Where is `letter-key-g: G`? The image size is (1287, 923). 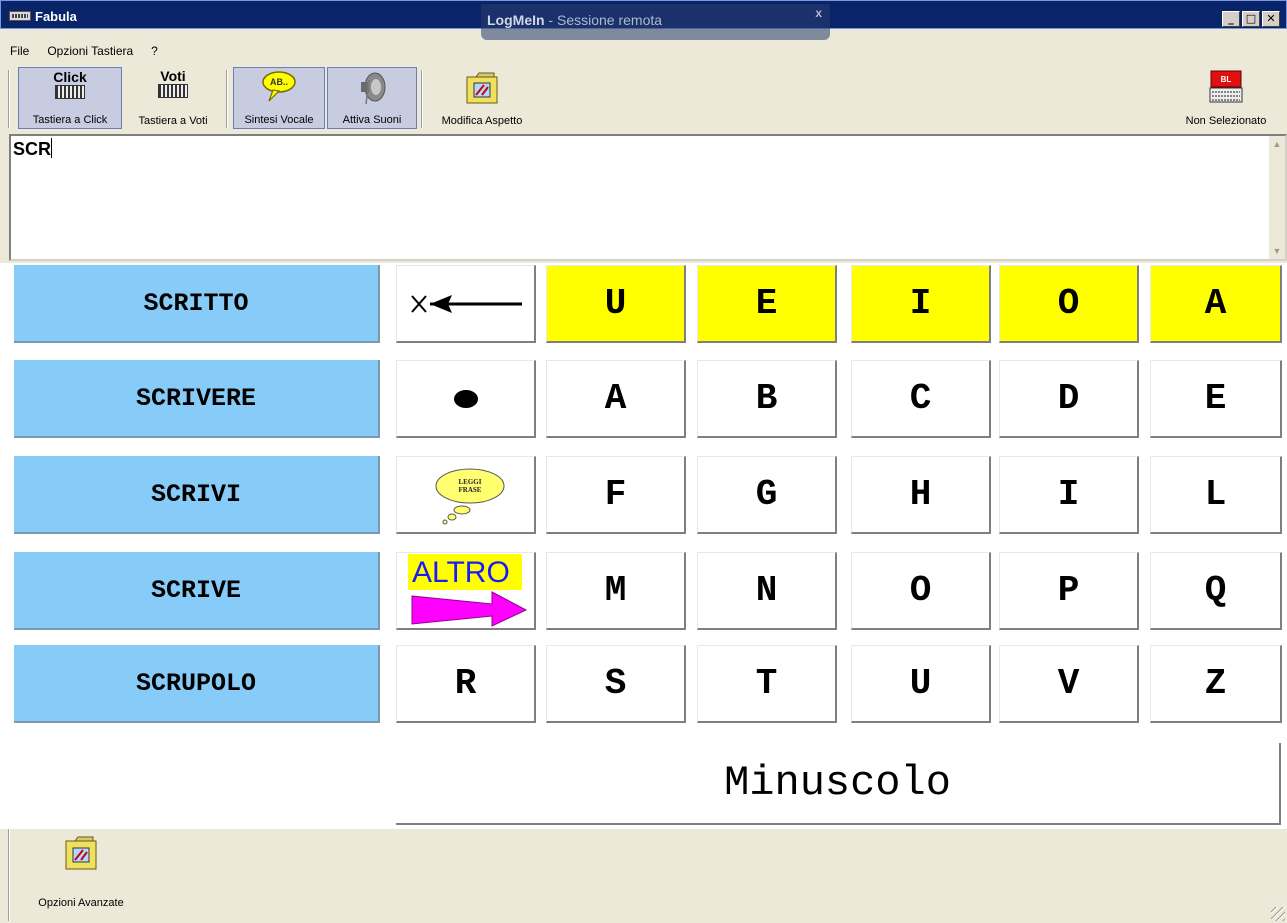 letter-key-g: G is located at coordinates (767, 495).